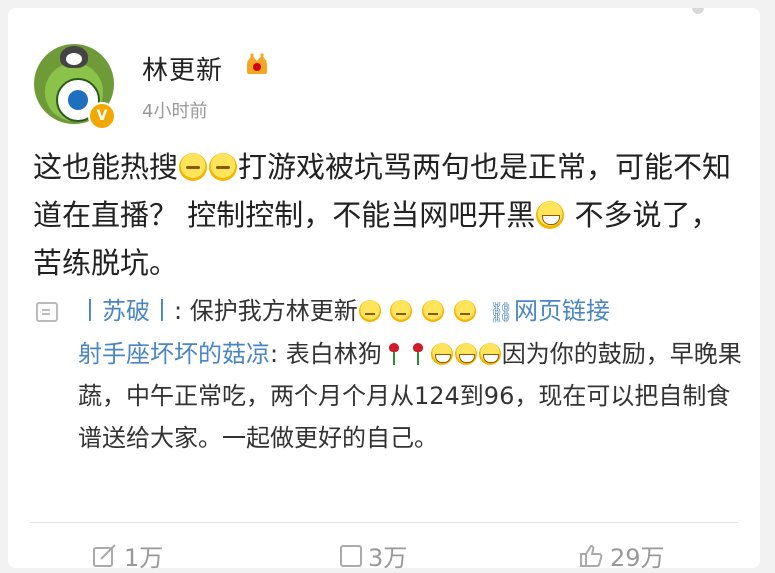  I want to click on post-timestamp: 4小时前, so click(175, 111).